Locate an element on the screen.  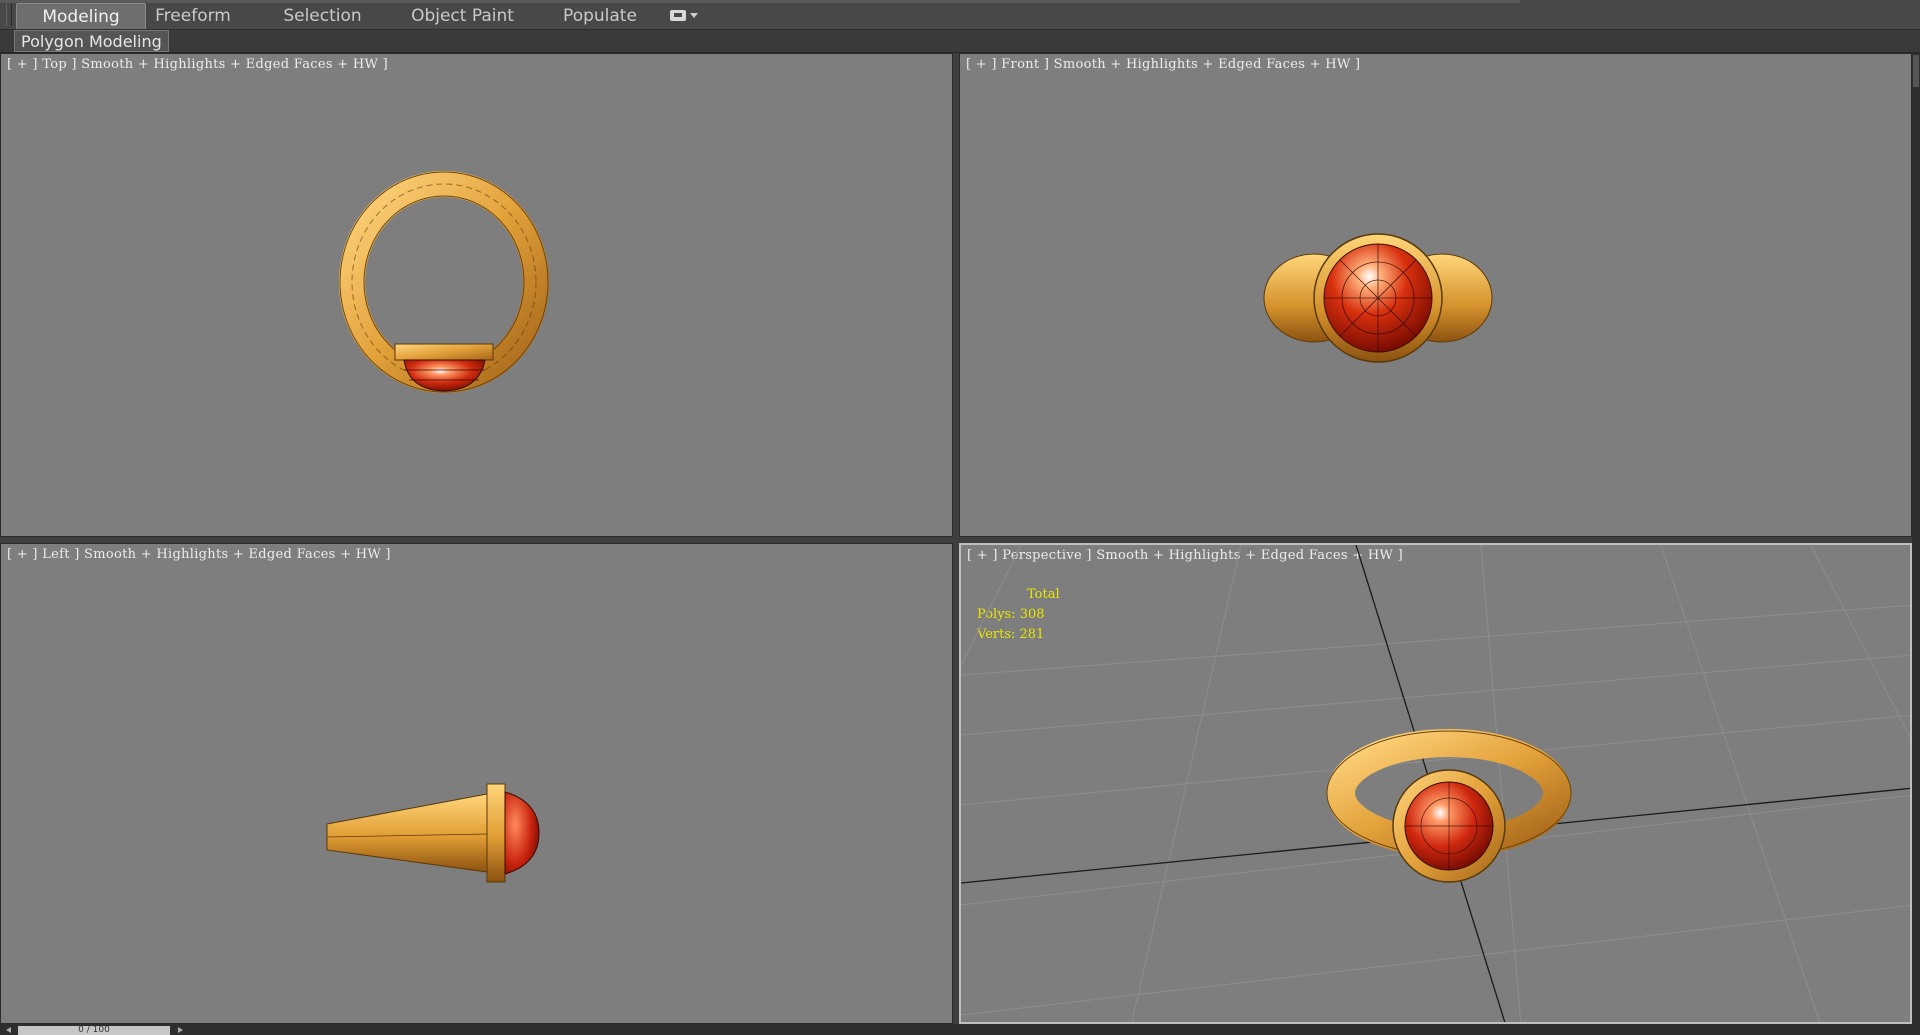
tab-freeform: Freeform is located at coordinates (193, 16).